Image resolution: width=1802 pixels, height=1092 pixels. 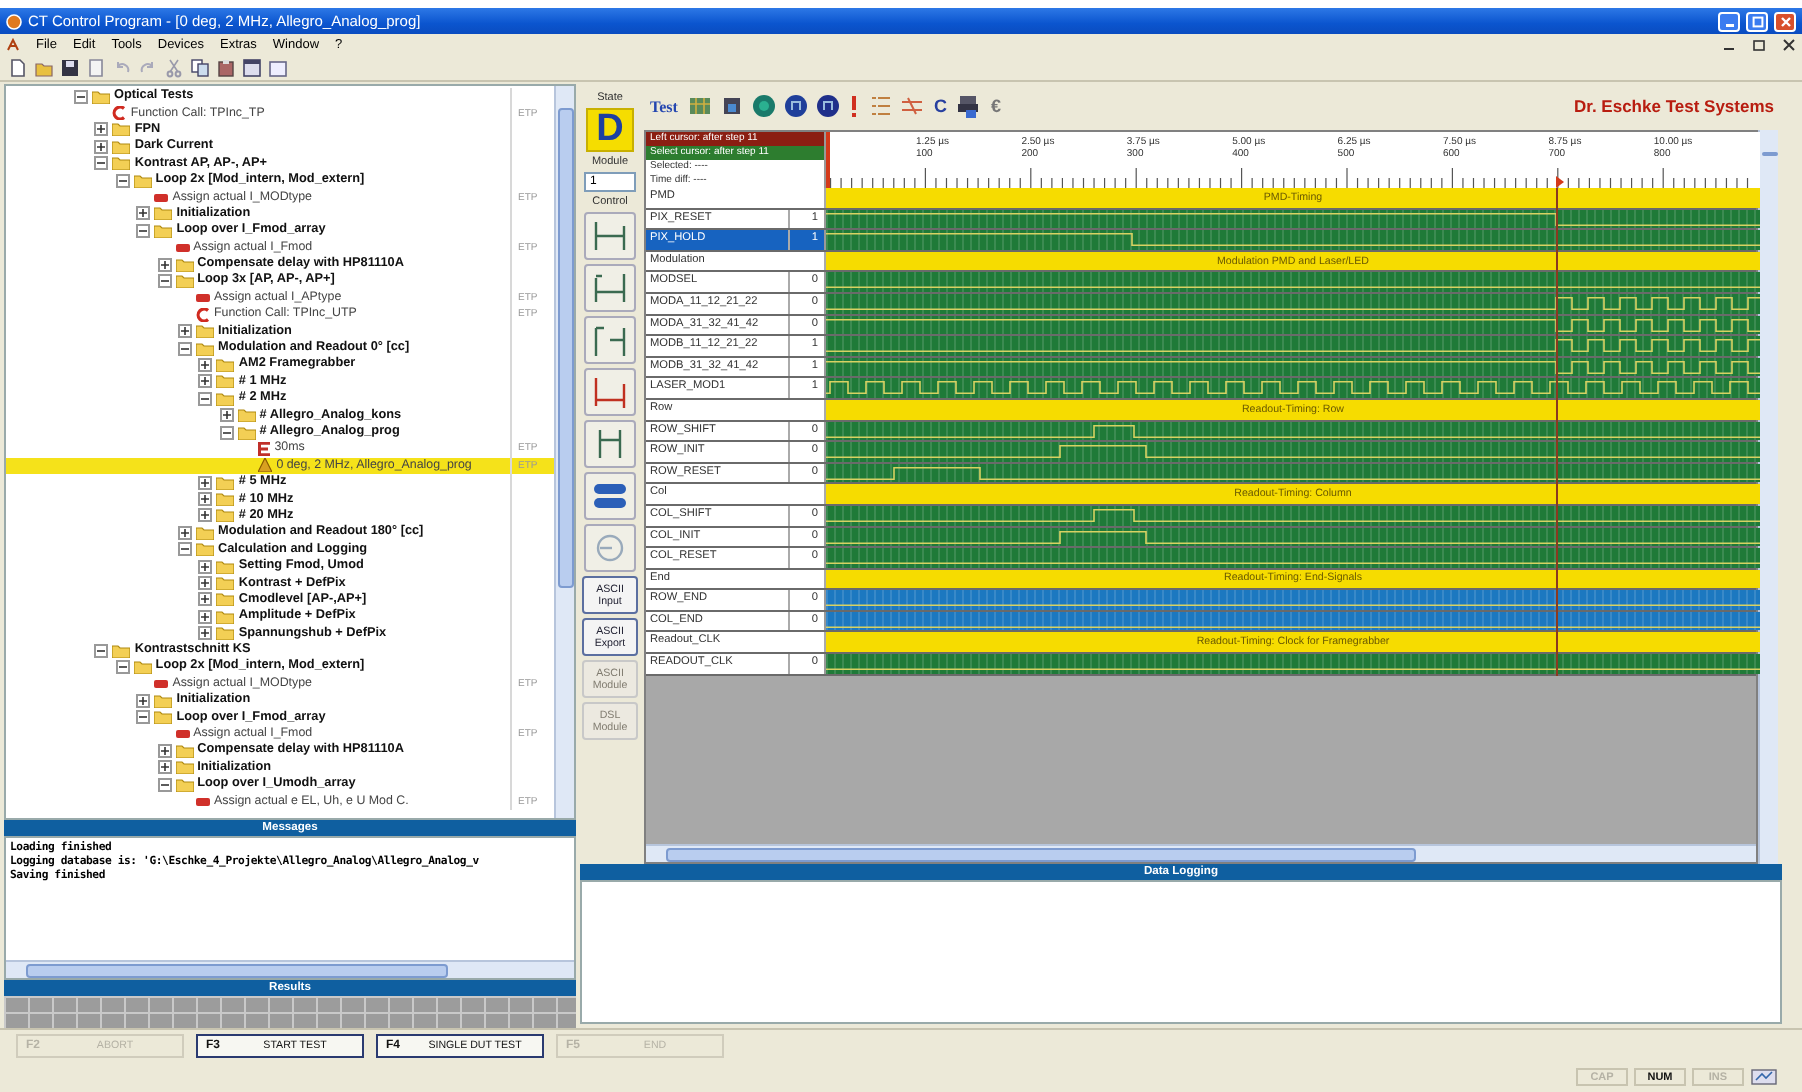 I want to click on euro-button: €, so click(x=995, y=106).